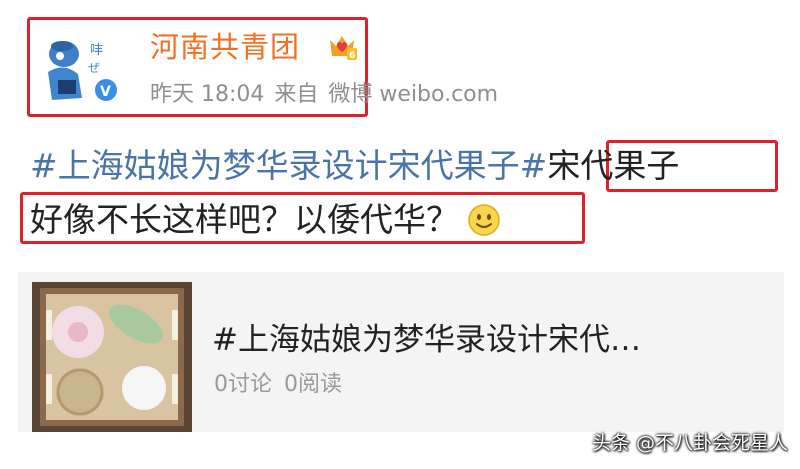 The height and width of the screenshot is (469, 800). Describe the element at coordinates (244, 219) in the screenshot. I see `post-text-question: 好像不长这样吧？以倭代华？` at that location.